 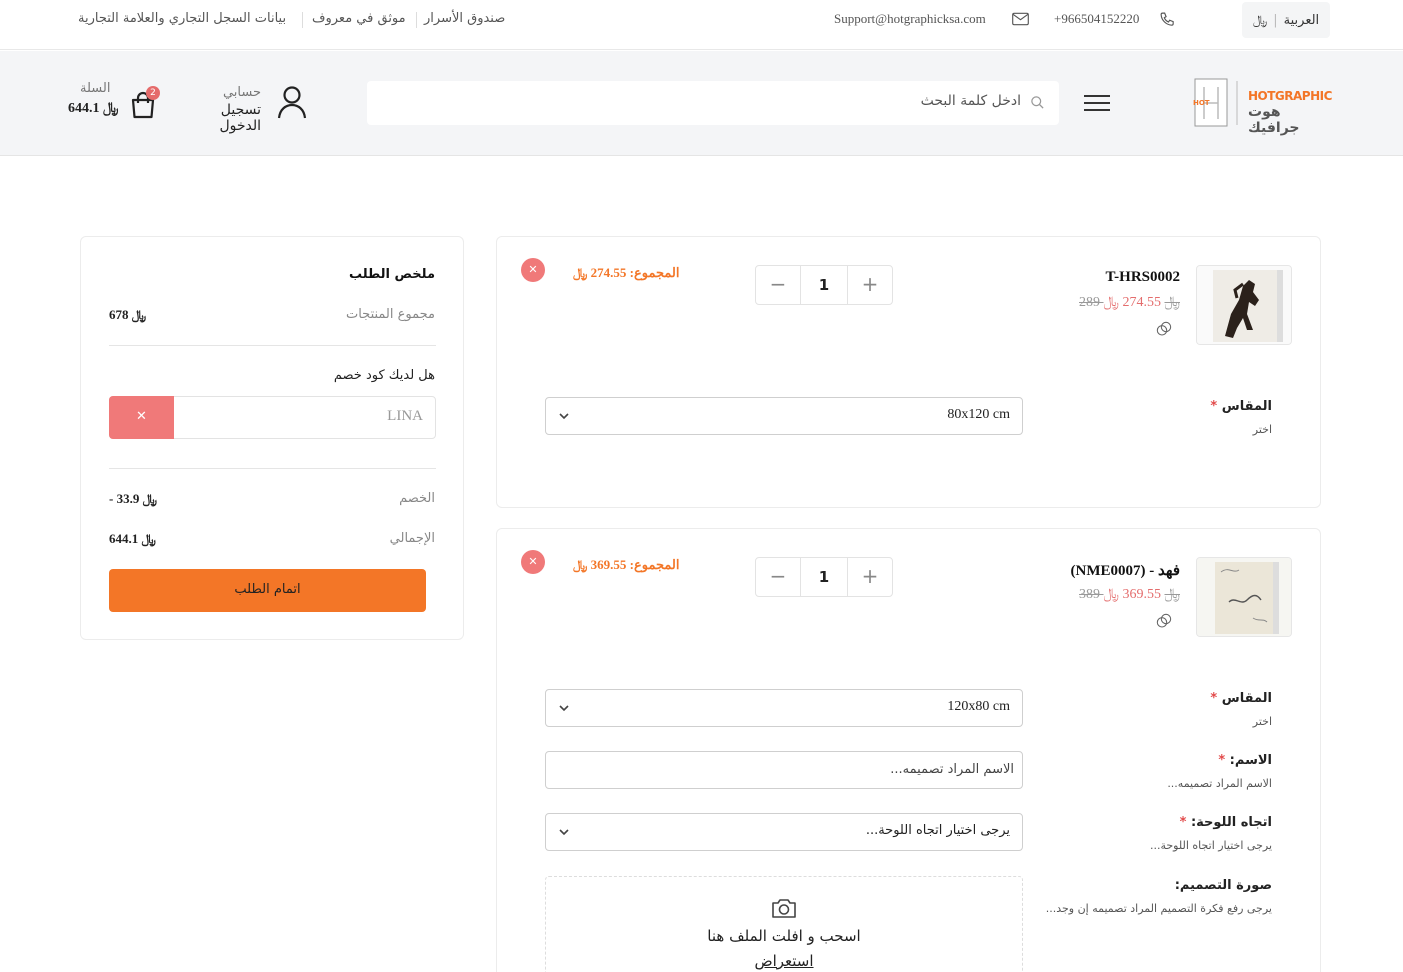 I want to click on subtotal-label: مجموع المنتجات, so click(x=390, y=314).